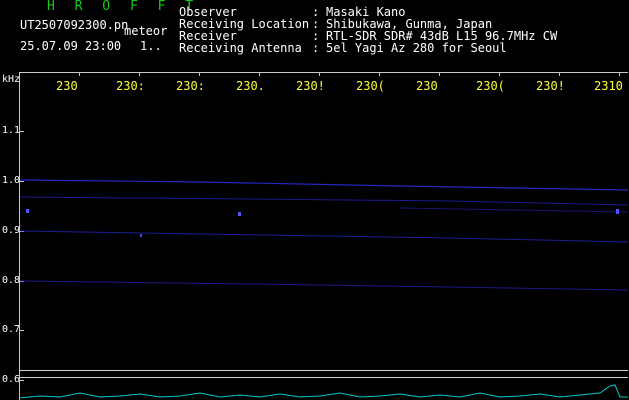 Image resolution: width=629 pixels, height=400 pixels. What do you see at coordinates (323, 391) in the screenshot?
I see `spectrum-trace` at bounding box center [323, 391].